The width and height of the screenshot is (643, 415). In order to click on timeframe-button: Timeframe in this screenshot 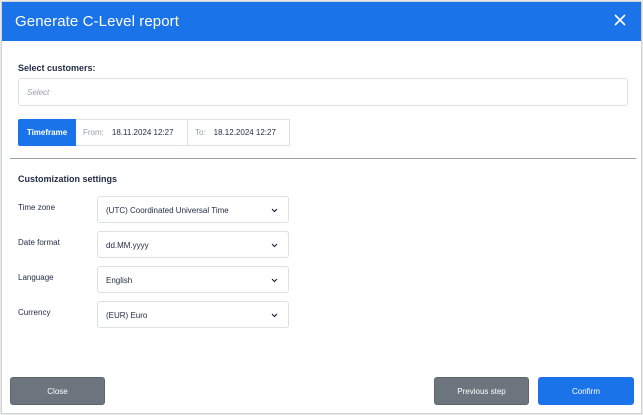, I will do `click(47, 132)`.